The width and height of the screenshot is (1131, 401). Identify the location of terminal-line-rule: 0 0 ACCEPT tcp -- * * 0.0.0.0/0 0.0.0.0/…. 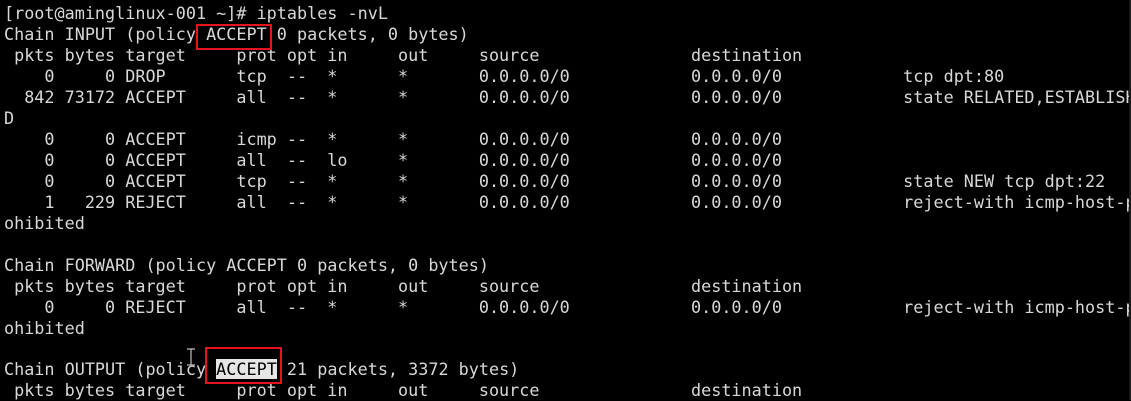
(555, 181).